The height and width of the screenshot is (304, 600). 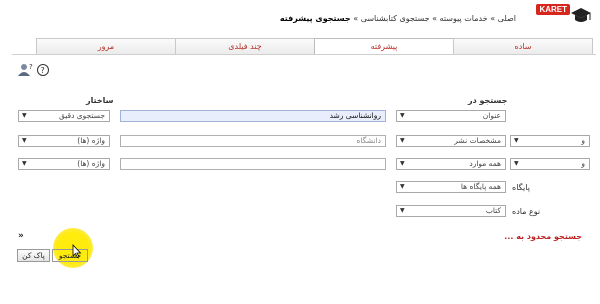 I want to click on graduation-cap-icon, so click(x=581, y=15).